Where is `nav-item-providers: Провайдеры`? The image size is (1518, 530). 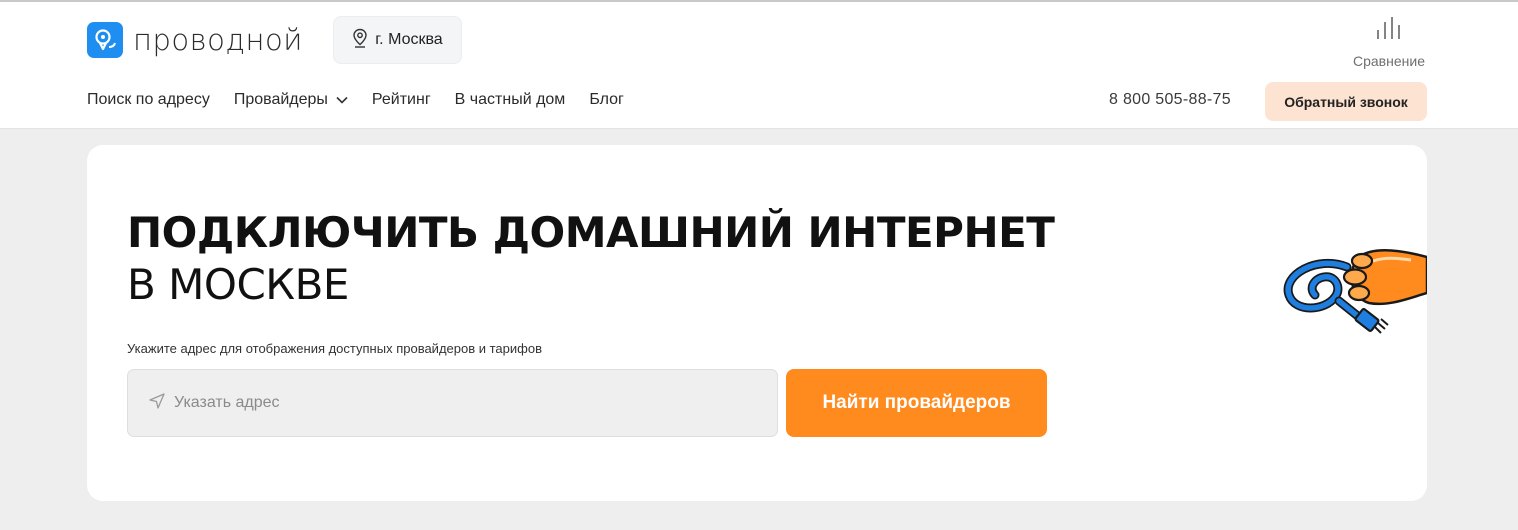
nav-item-providers: Провайдеры is located at coordinates (291, 100).